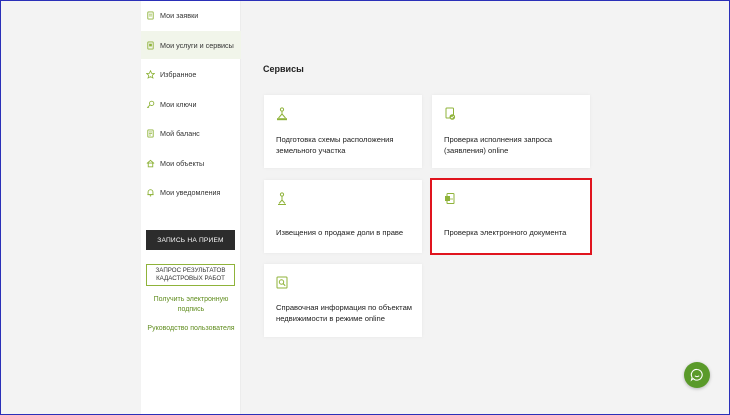 Image resolution: width=730 pixels, height=415 pixels. I want to click on info-search-icon, so click(282, 283).